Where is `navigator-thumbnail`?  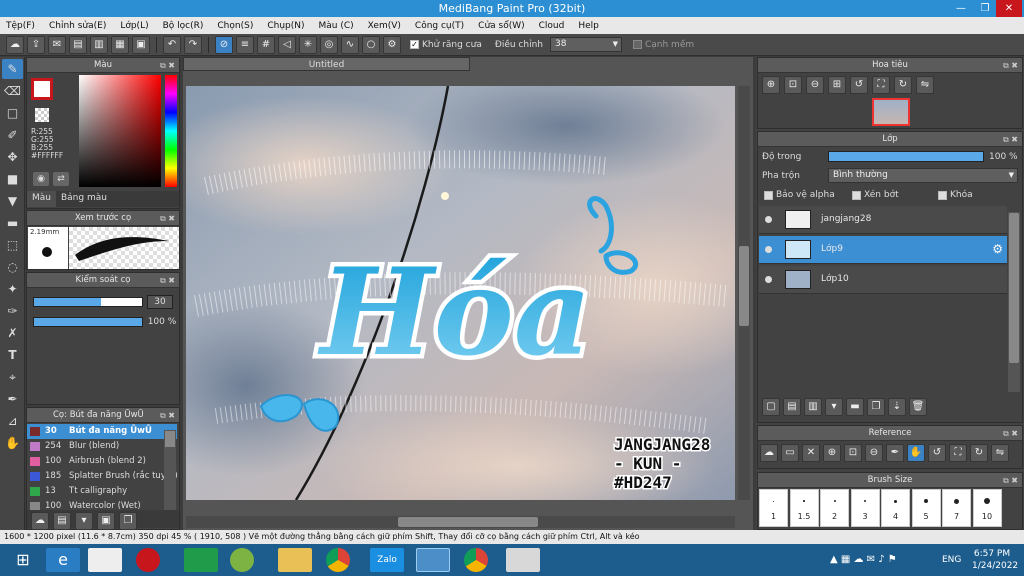
navigator-thumbnail is located at coordinates (891, 112).